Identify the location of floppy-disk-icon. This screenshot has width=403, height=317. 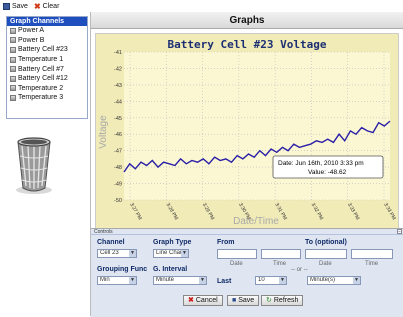
(6, 6).